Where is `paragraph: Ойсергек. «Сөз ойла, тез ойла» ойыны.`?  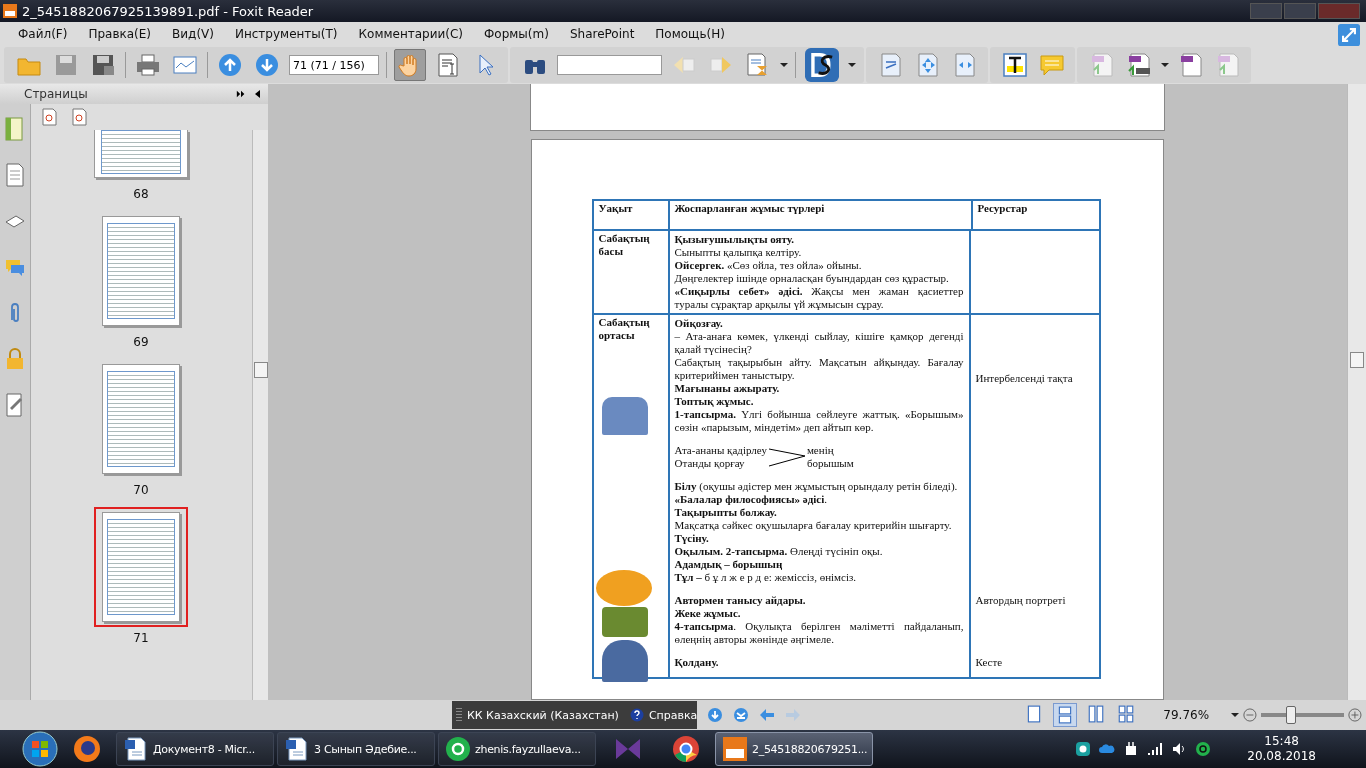
paragraph: Ойсергек. «Сөз ойла, тез ойла» ойыны. is located at coordinates (768, 265).